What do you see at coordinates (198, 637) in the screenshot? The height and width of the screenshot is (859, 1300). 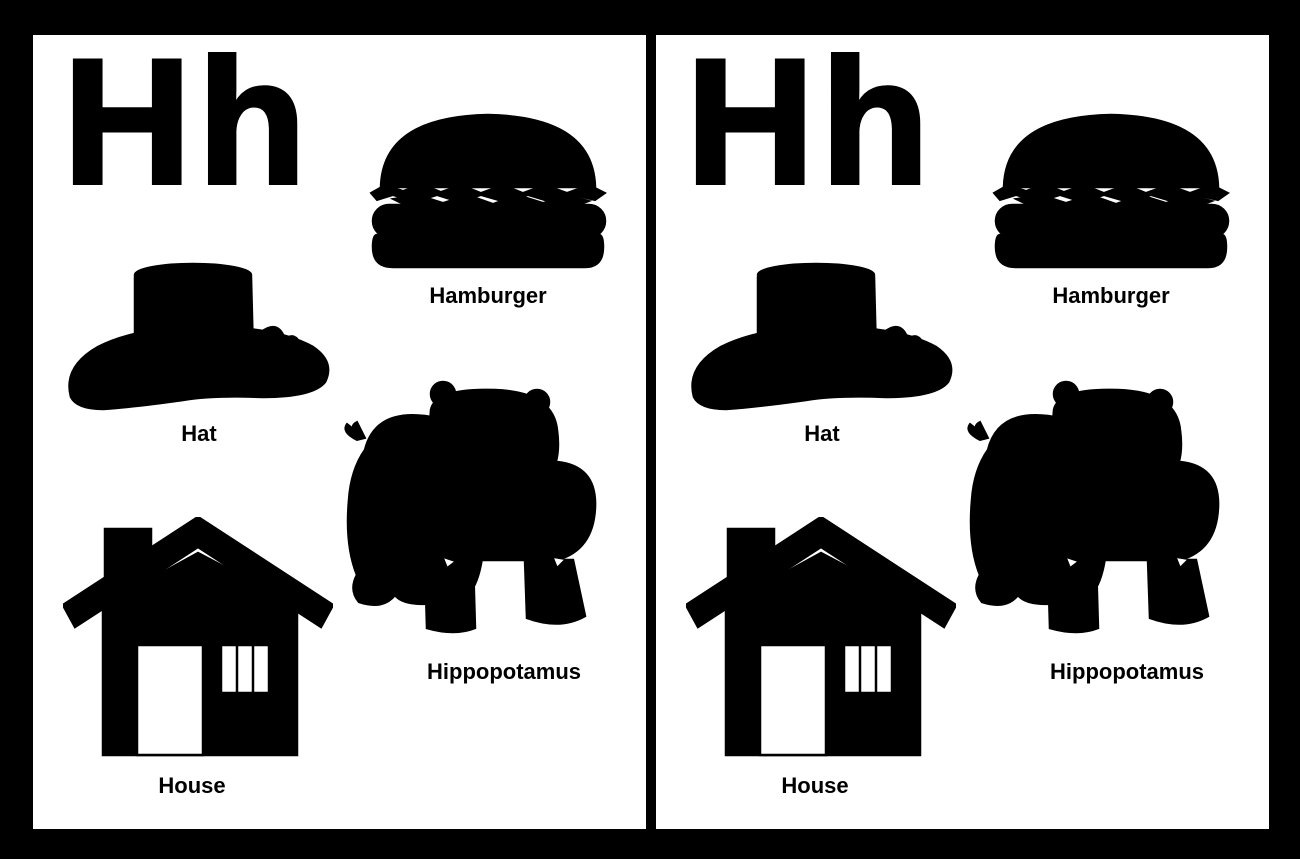 I see `house-illustration` at bounding box center [198, 637].